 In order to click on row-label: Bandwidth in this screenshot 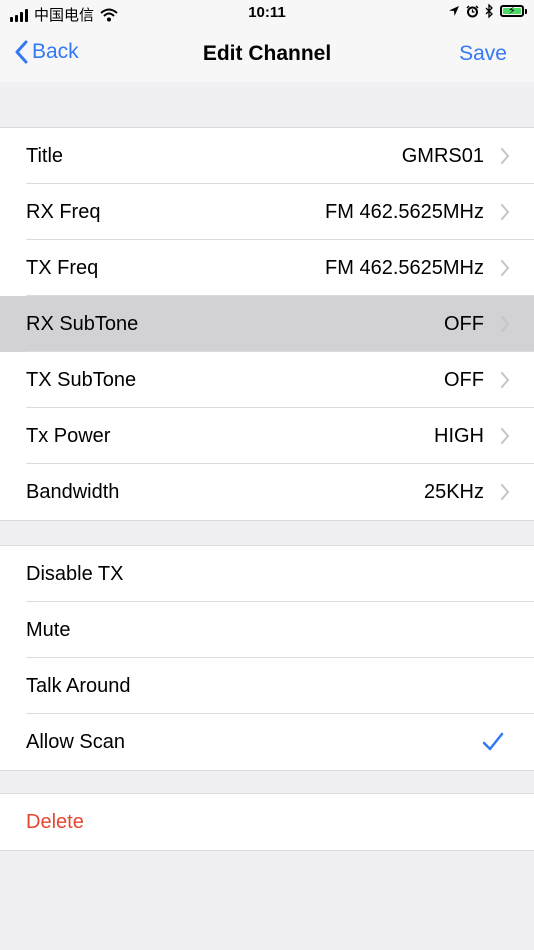, I will do `click(73, 491)`.